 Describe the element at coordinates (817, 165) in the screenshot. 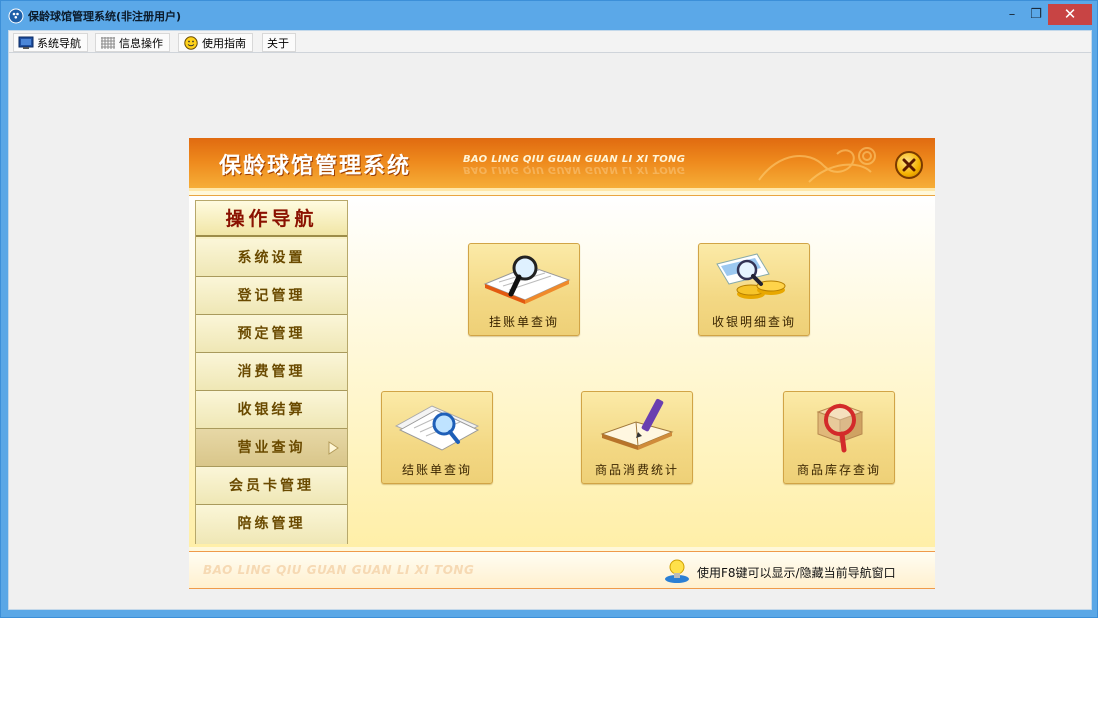

I see `swirl-decoration-icon` at that location.